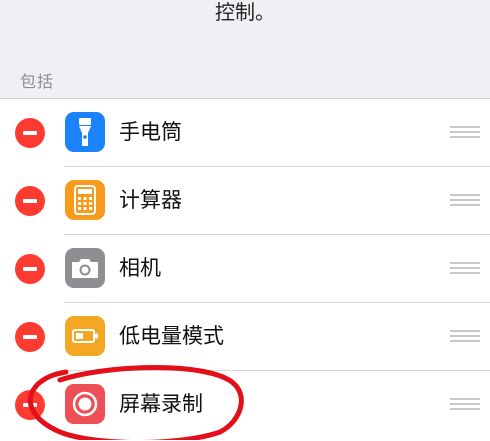 The width and height of the screenshot is (490, 441). Describe the element at coordinates (171, 336) in the screenshot. I see `item-label: 低电量模式` at that location.